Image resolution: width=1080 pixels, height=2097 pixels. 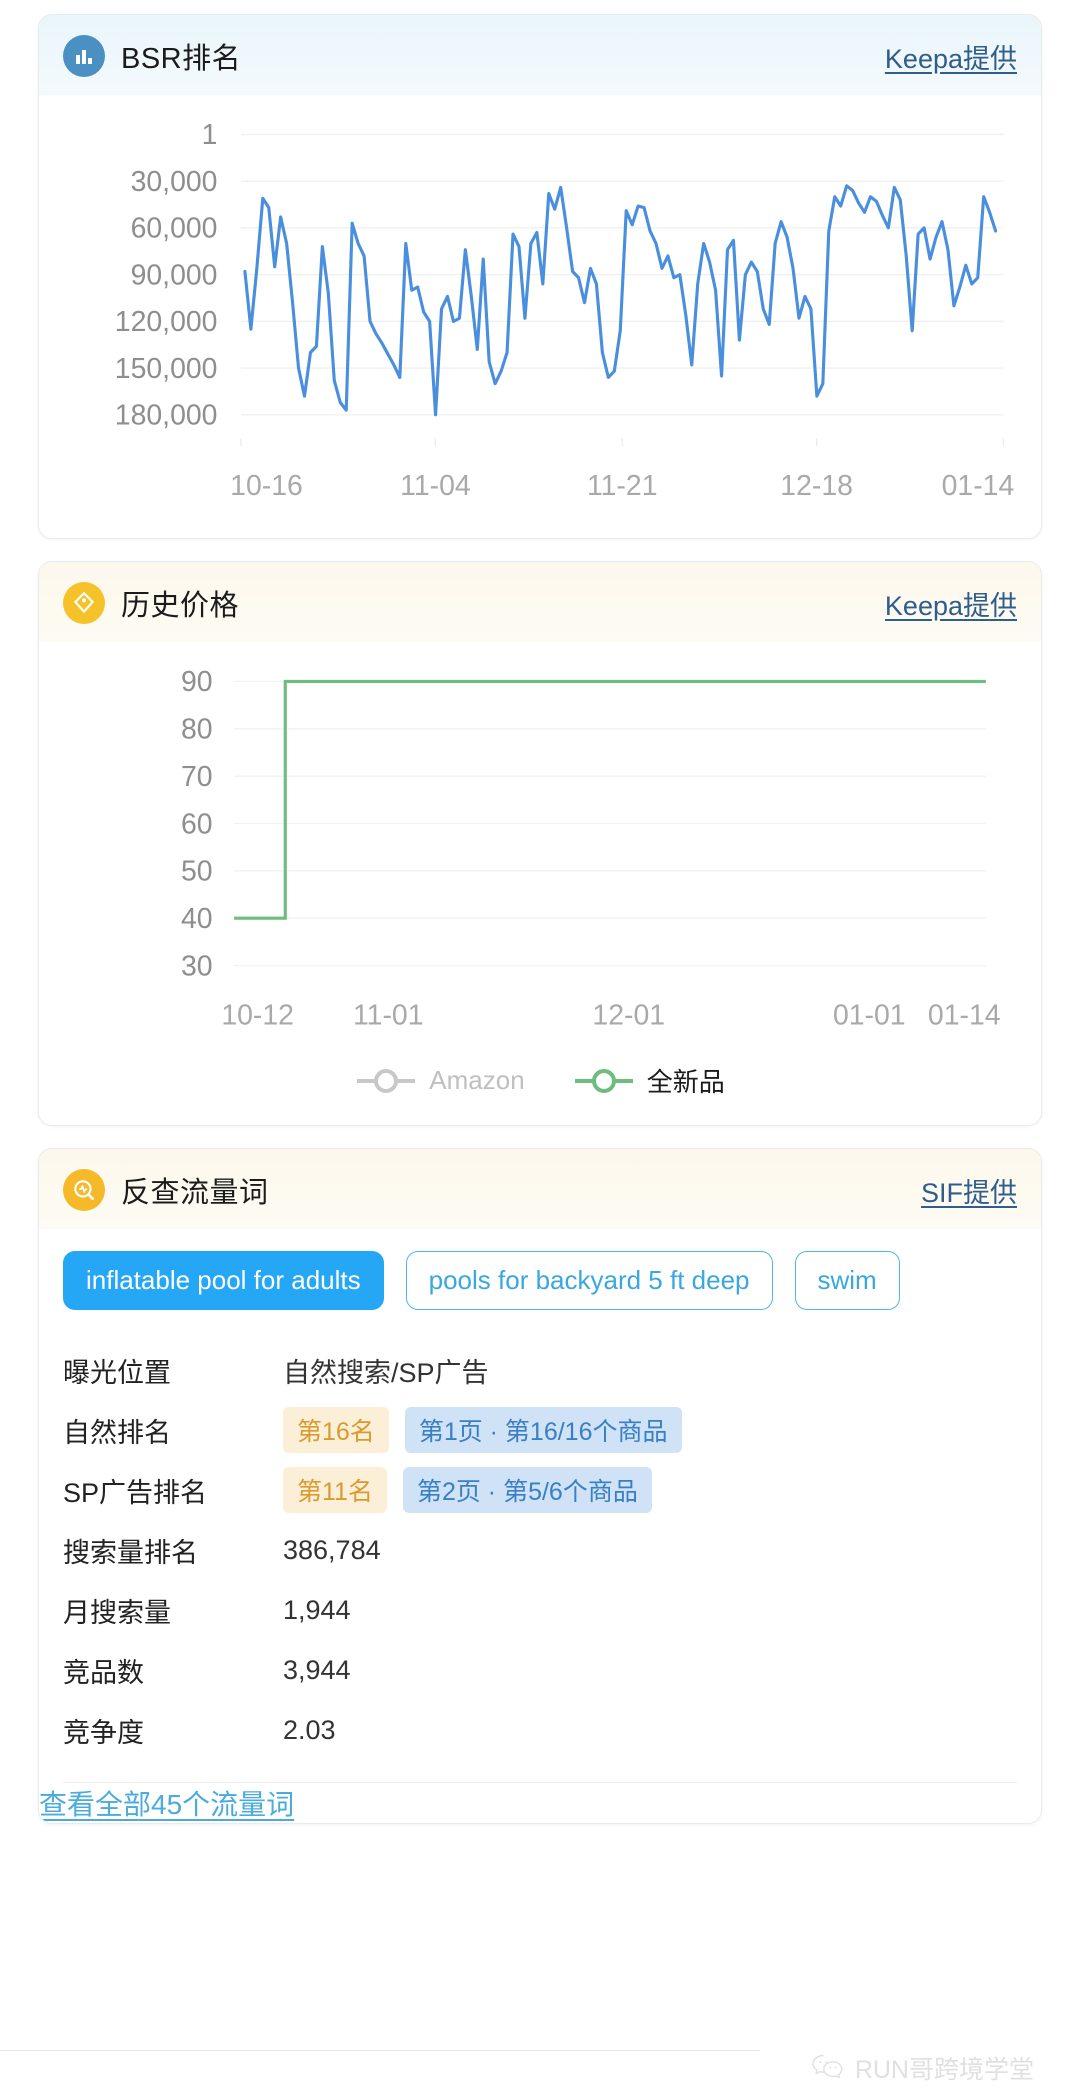 I want to click on svg-text: 60,000, so click(x=174, y=229).